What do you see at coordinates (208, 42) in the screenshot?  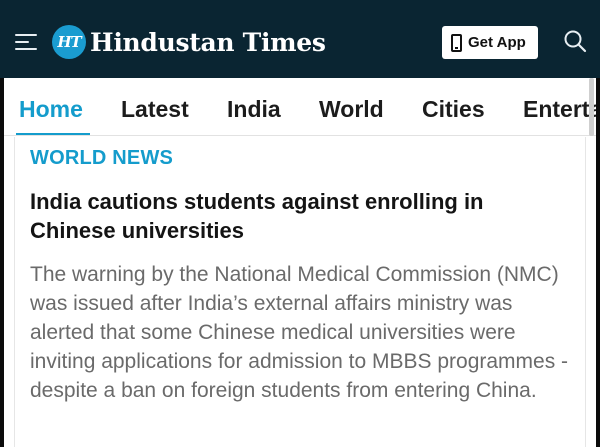 I see `logo-wordmark: Hindustan Times` at bounding box center [208, 42].